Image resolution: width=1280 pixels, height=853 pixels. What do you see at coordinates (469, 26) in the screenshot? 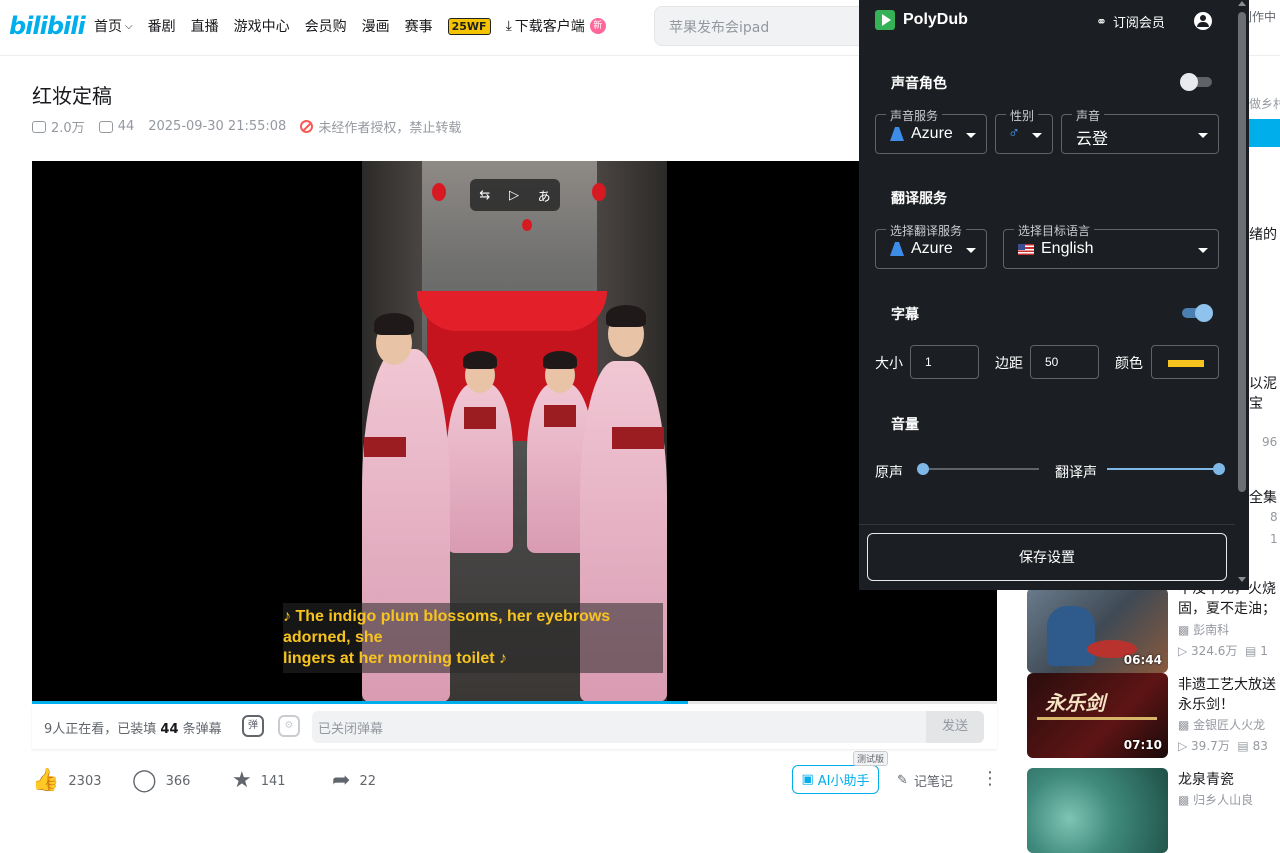
I see `nav-25wf: 25WF` at bounding box center [469, 26].